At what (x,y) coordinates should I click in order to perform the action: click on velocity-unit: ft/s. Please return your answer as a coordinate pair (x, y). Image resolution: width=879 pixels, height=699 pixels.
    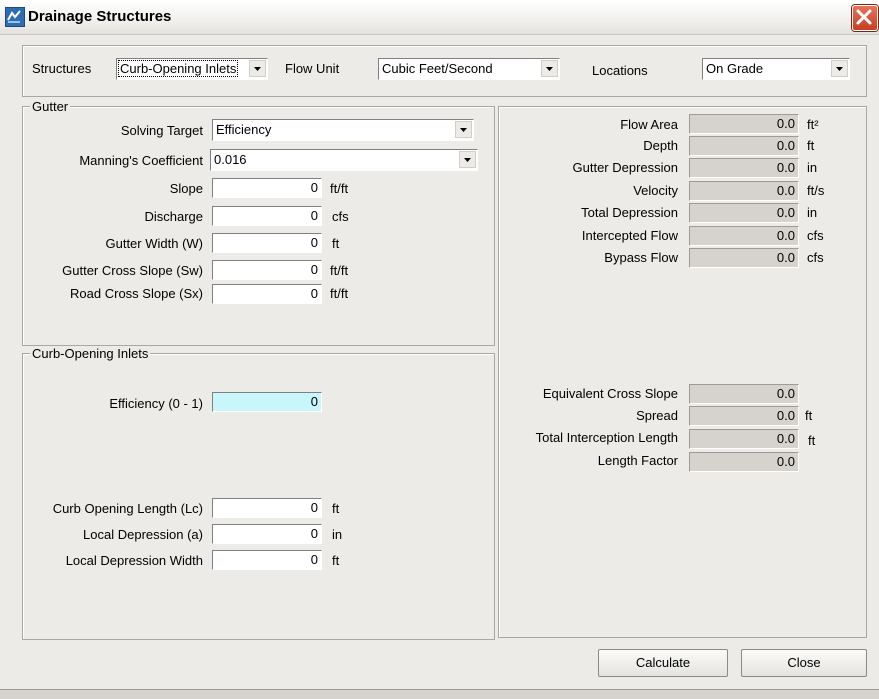
    Looking at the image, I should click on (816, 190).